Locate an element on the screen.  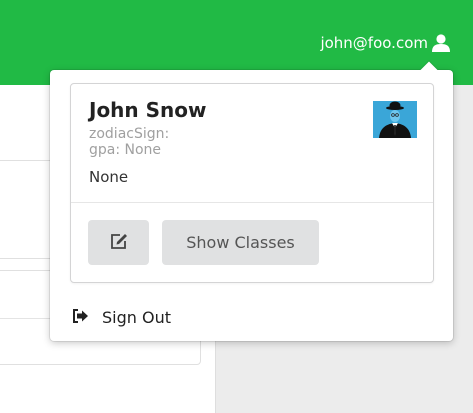
show-classes-button: Show Classes is located at coordinates (240, 242).